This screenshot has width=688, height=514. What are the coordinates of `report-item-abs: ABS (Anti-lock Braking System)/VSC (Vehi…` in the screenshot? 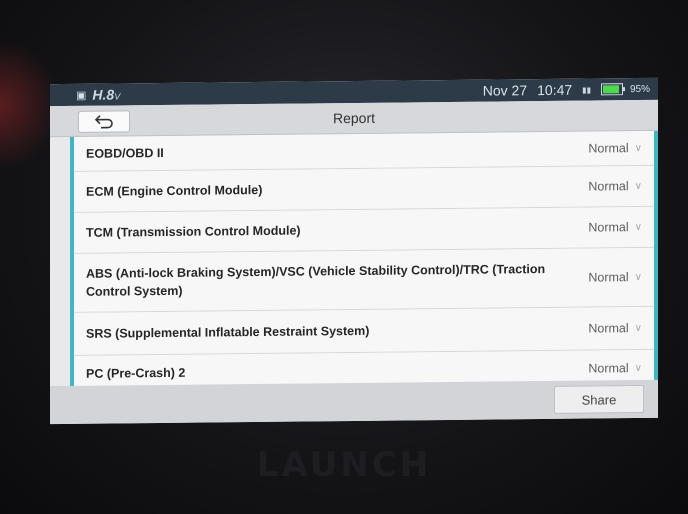 It's located at (364, 280).